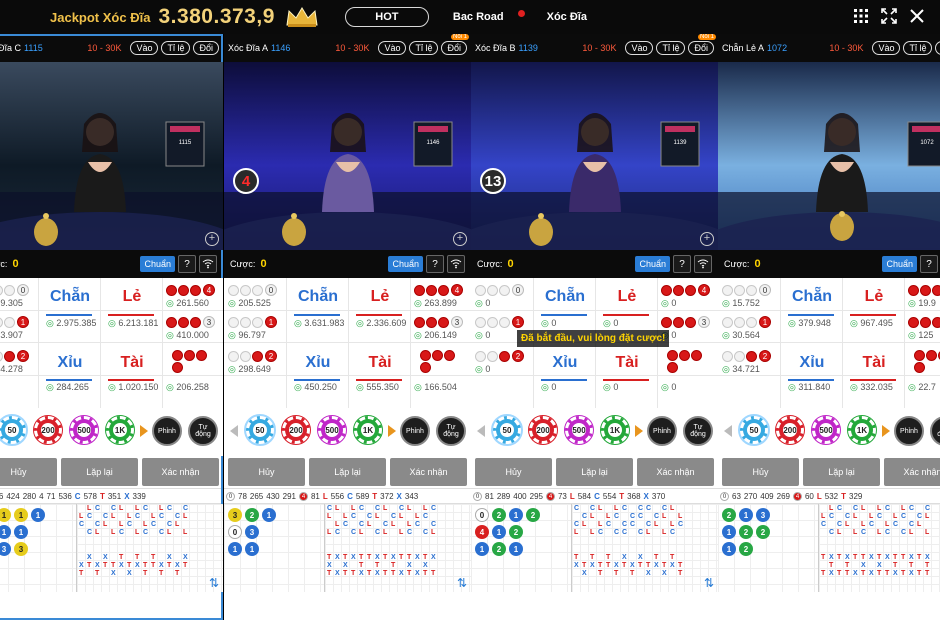  What do you see at coordinates (829, 156) in the screenshot?
I see `live-video: 1072 +` at bounding box center [829, 156].